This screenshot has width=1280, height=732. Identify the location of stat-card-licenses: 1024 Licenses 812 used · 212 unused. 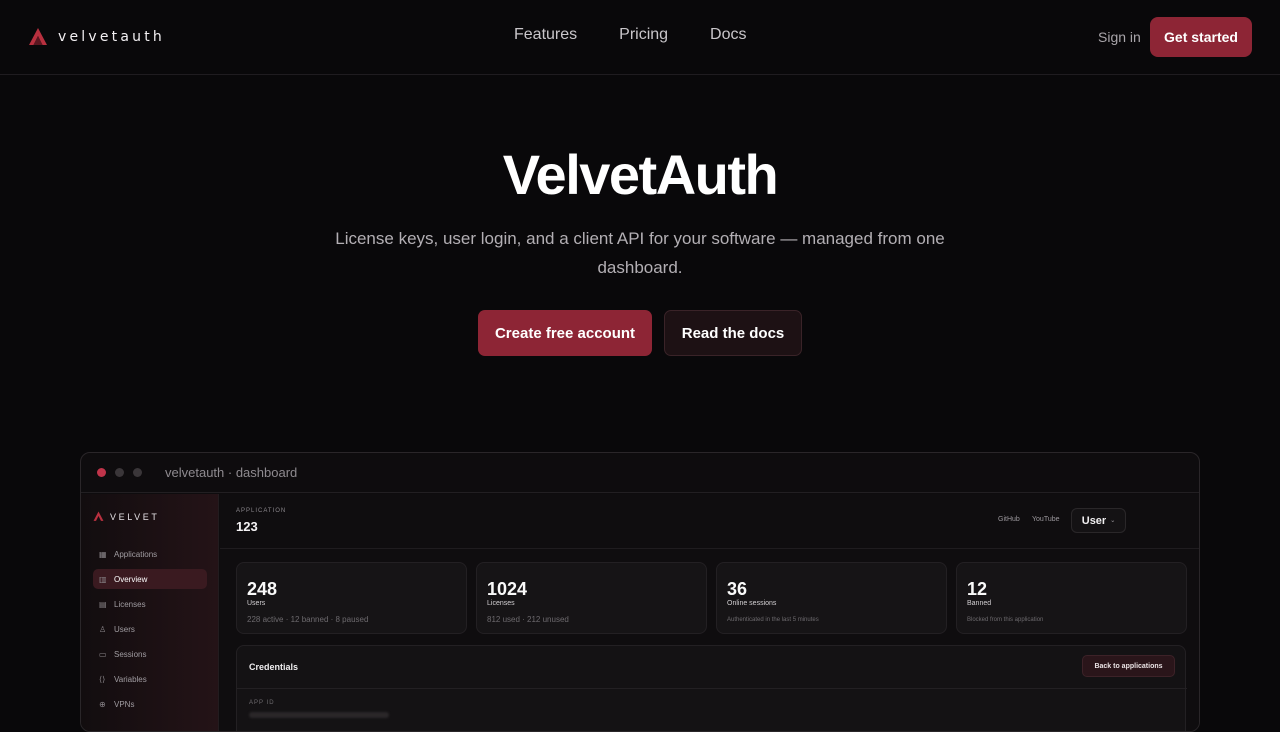
(591, 598).